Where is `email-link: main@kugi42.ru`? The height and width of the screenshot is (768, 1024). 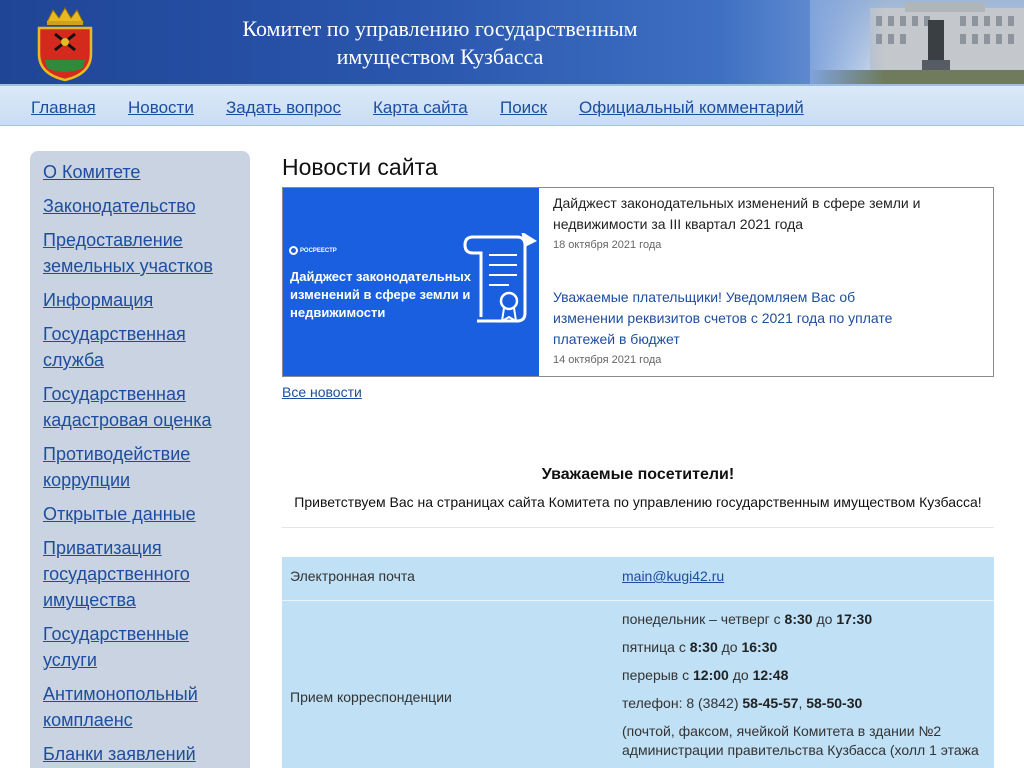
email-link: main@kugi42.ru is located at coordinates (673, 576).